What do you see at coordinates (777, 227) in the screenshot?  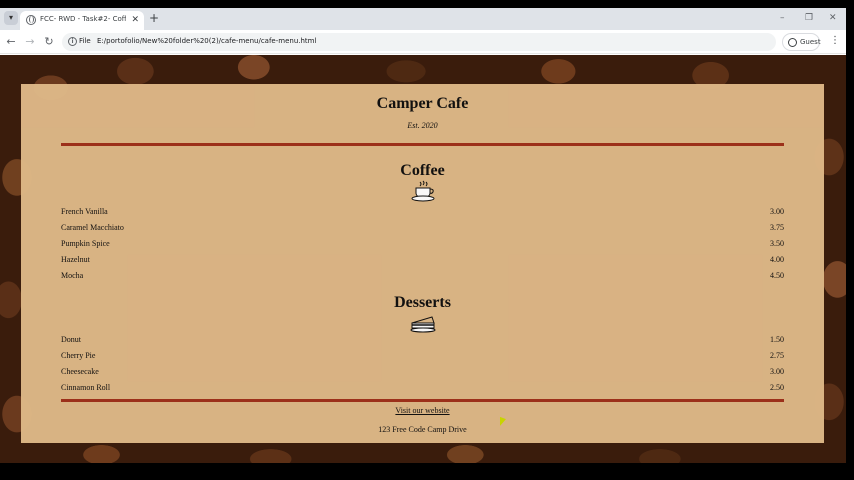 I see `item-price: 3.75` at bounding box center [777, 227].